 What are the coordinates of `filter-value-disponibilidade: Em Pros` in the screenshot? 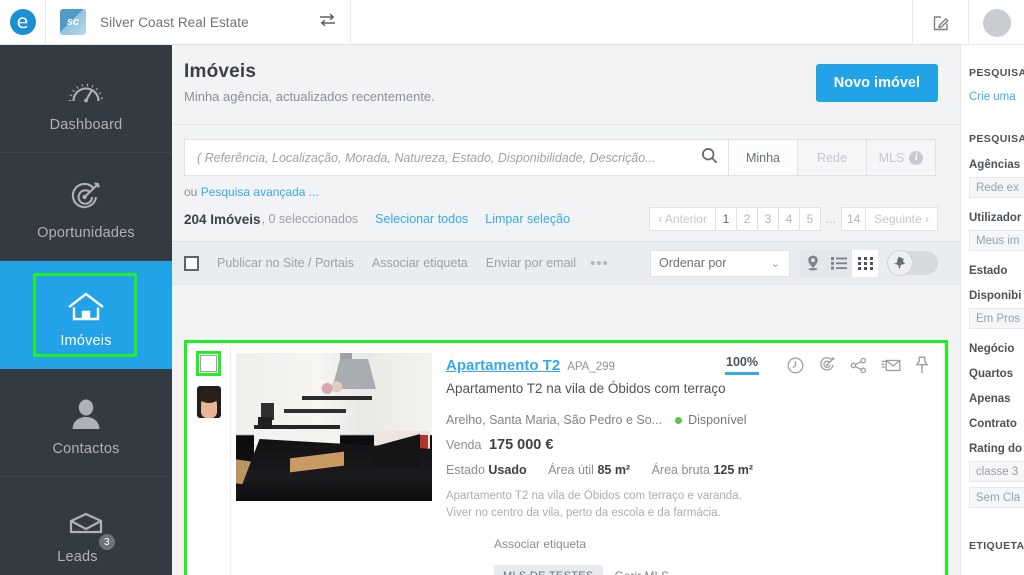 It's located at (996, 318).